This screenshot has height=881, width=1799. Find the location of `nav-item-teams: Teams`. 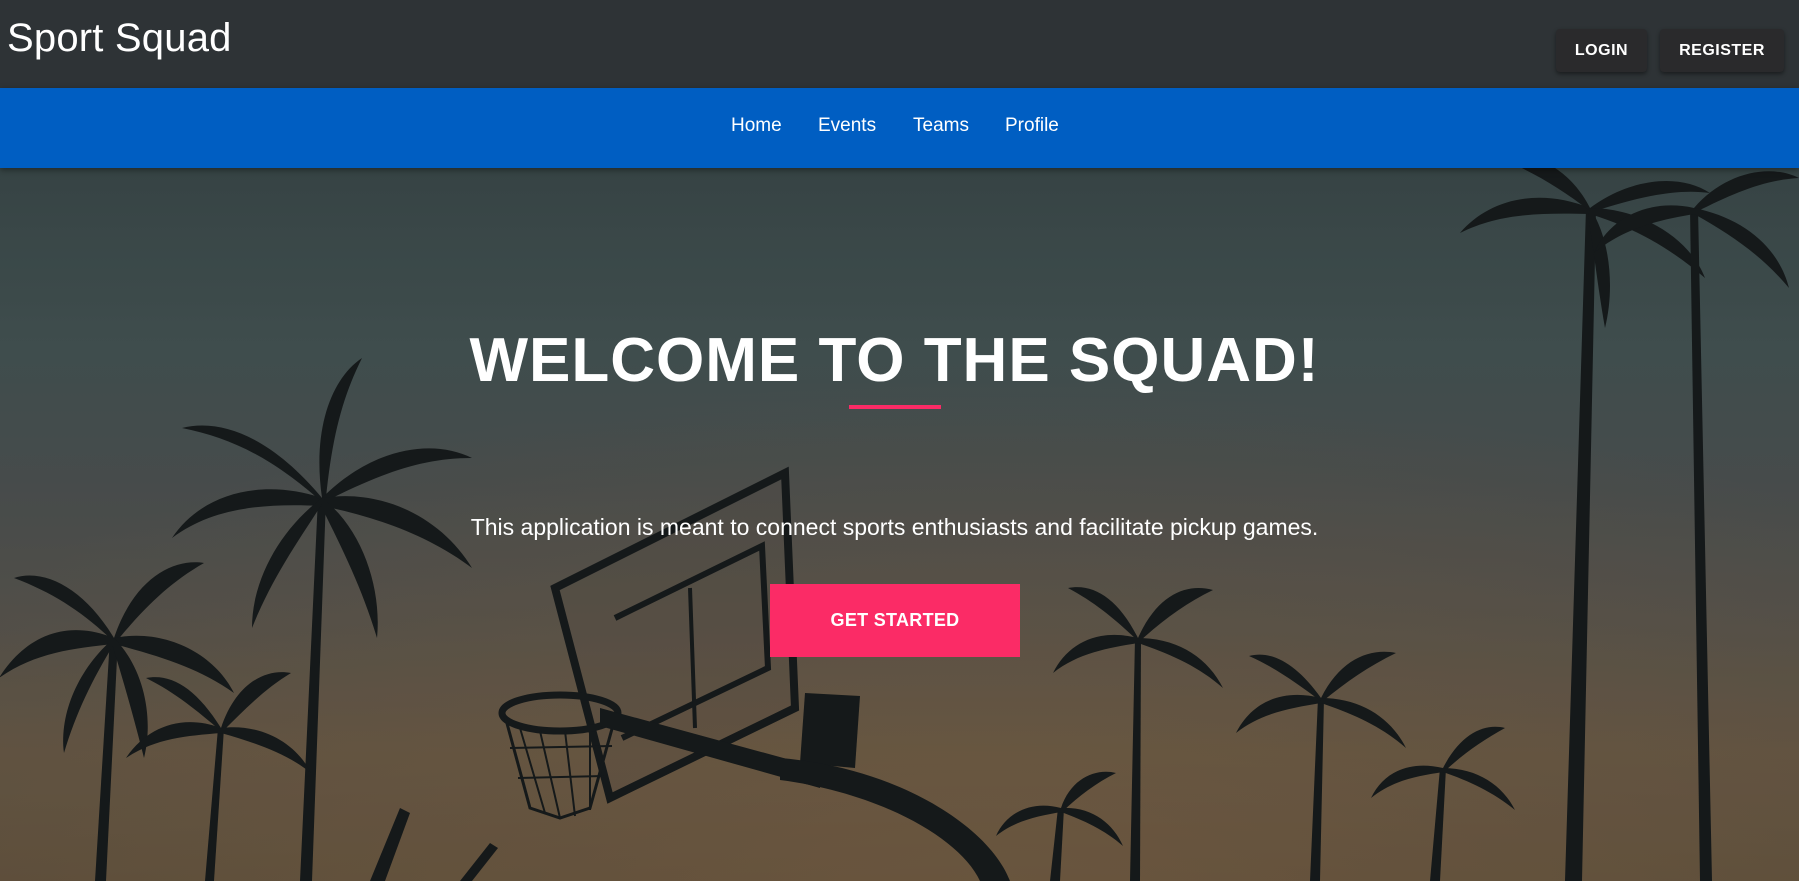

nav-item-teams: Teams is located at coordinates (941, 126).